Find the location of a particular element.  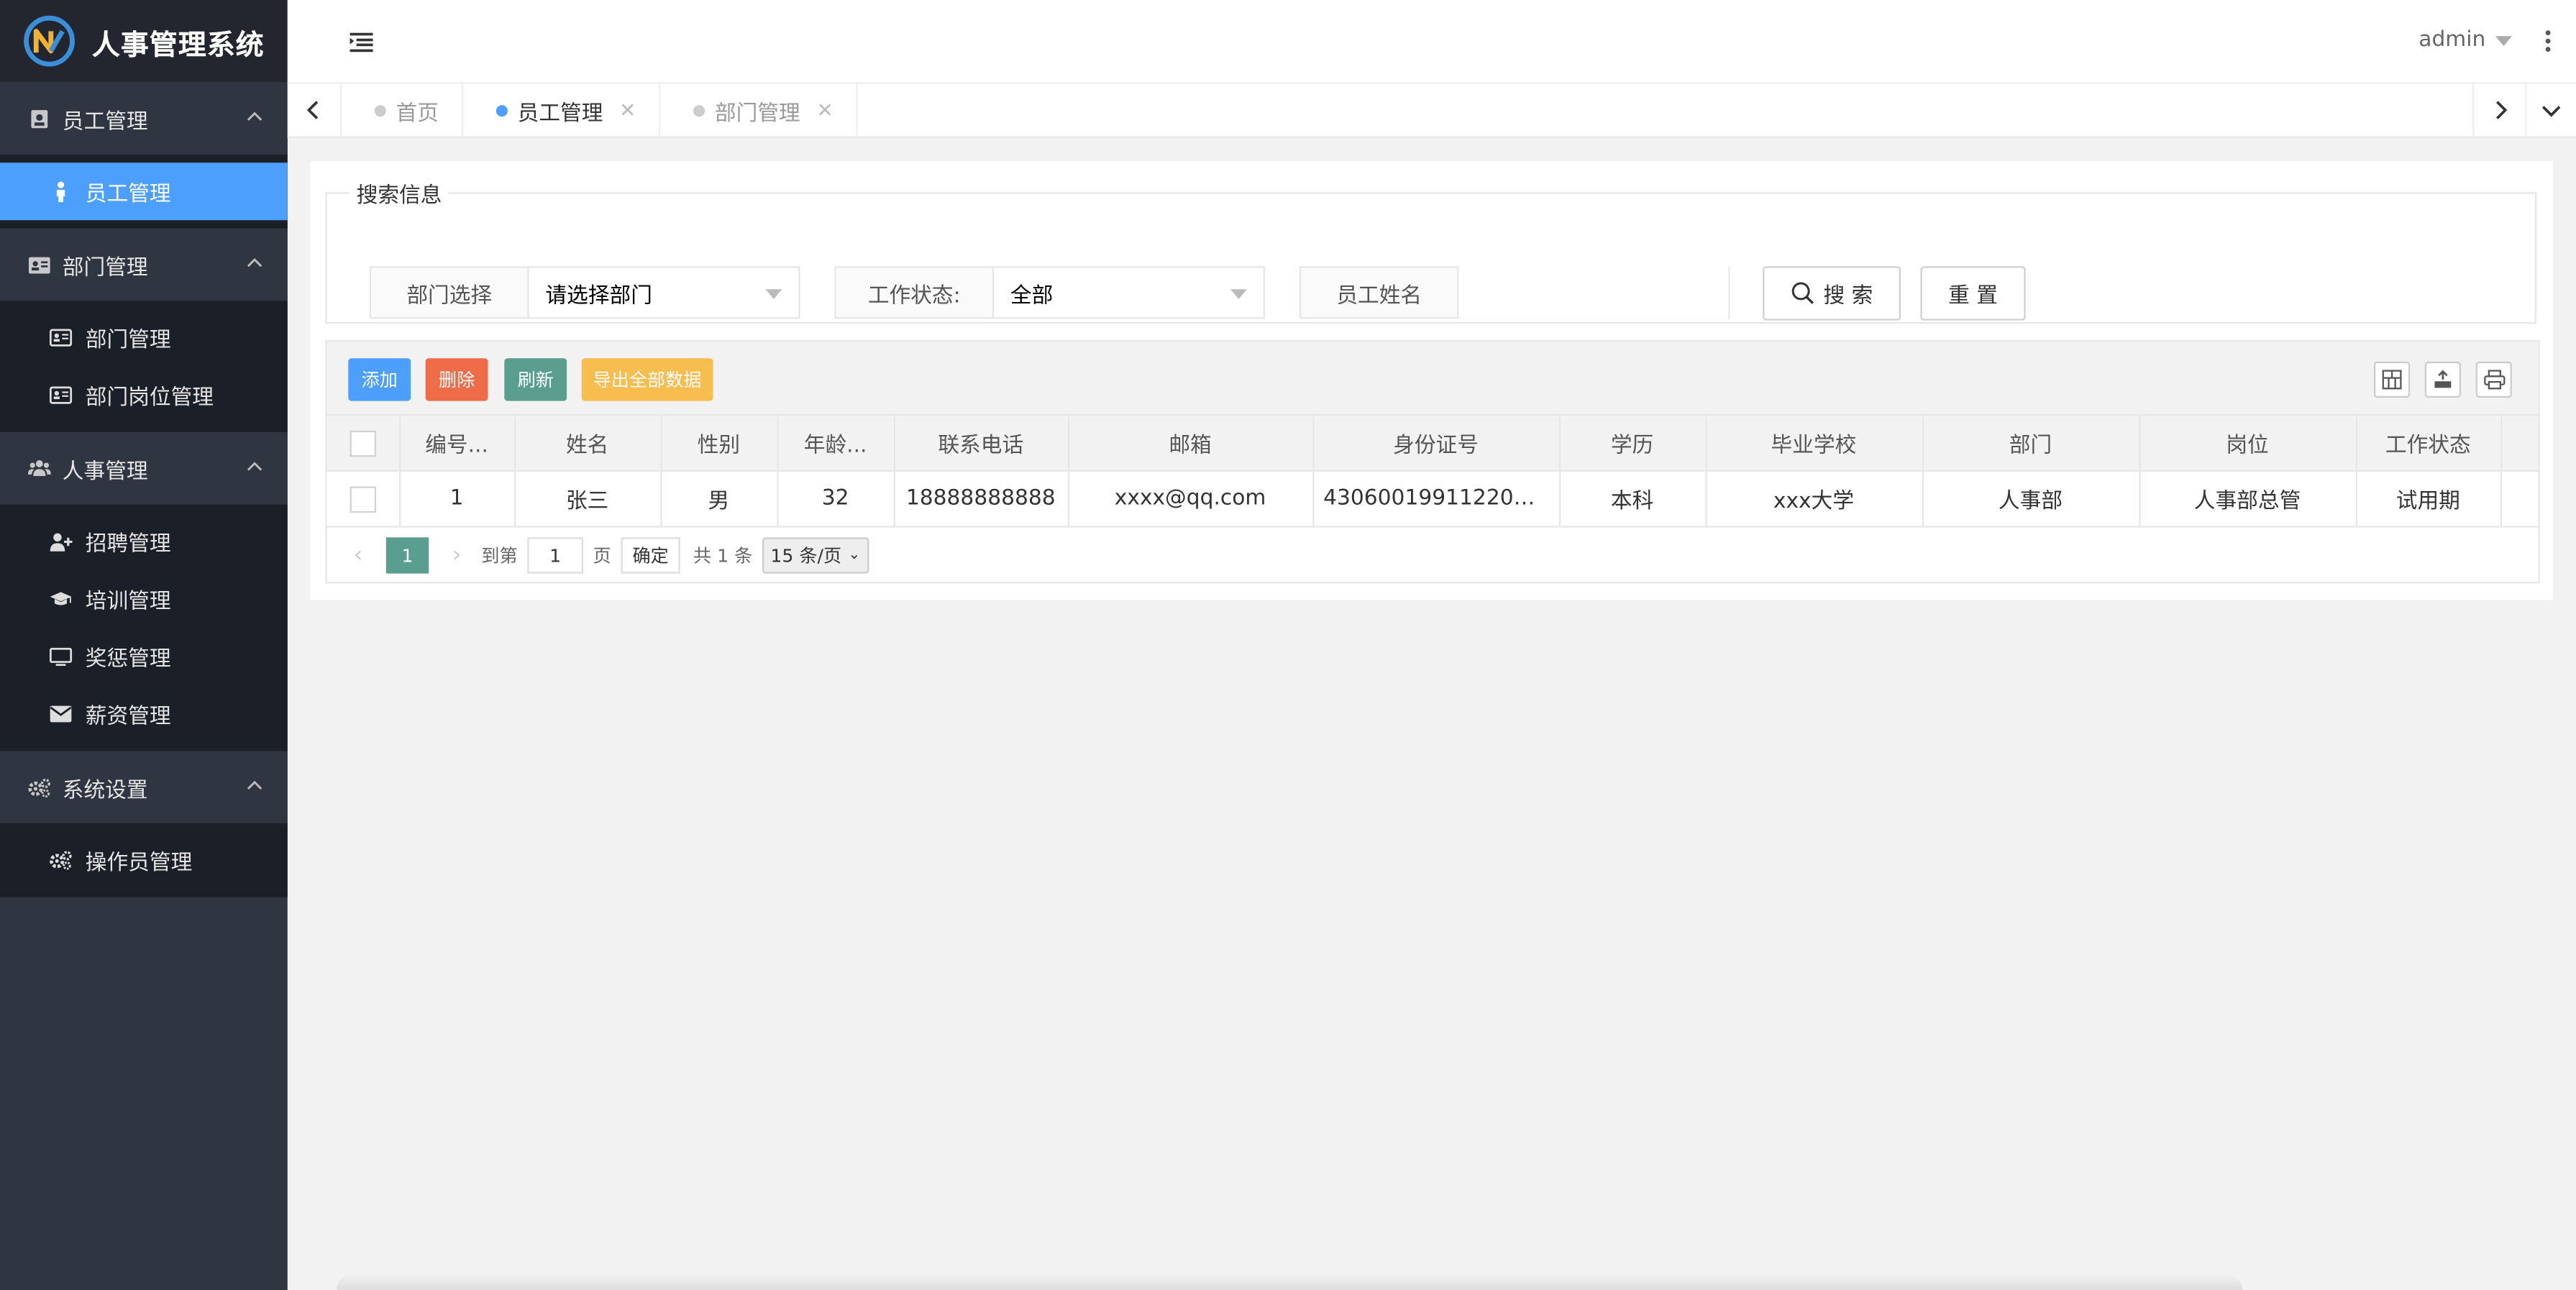

more-vertical-icon is located at coordinates (2548, 41).